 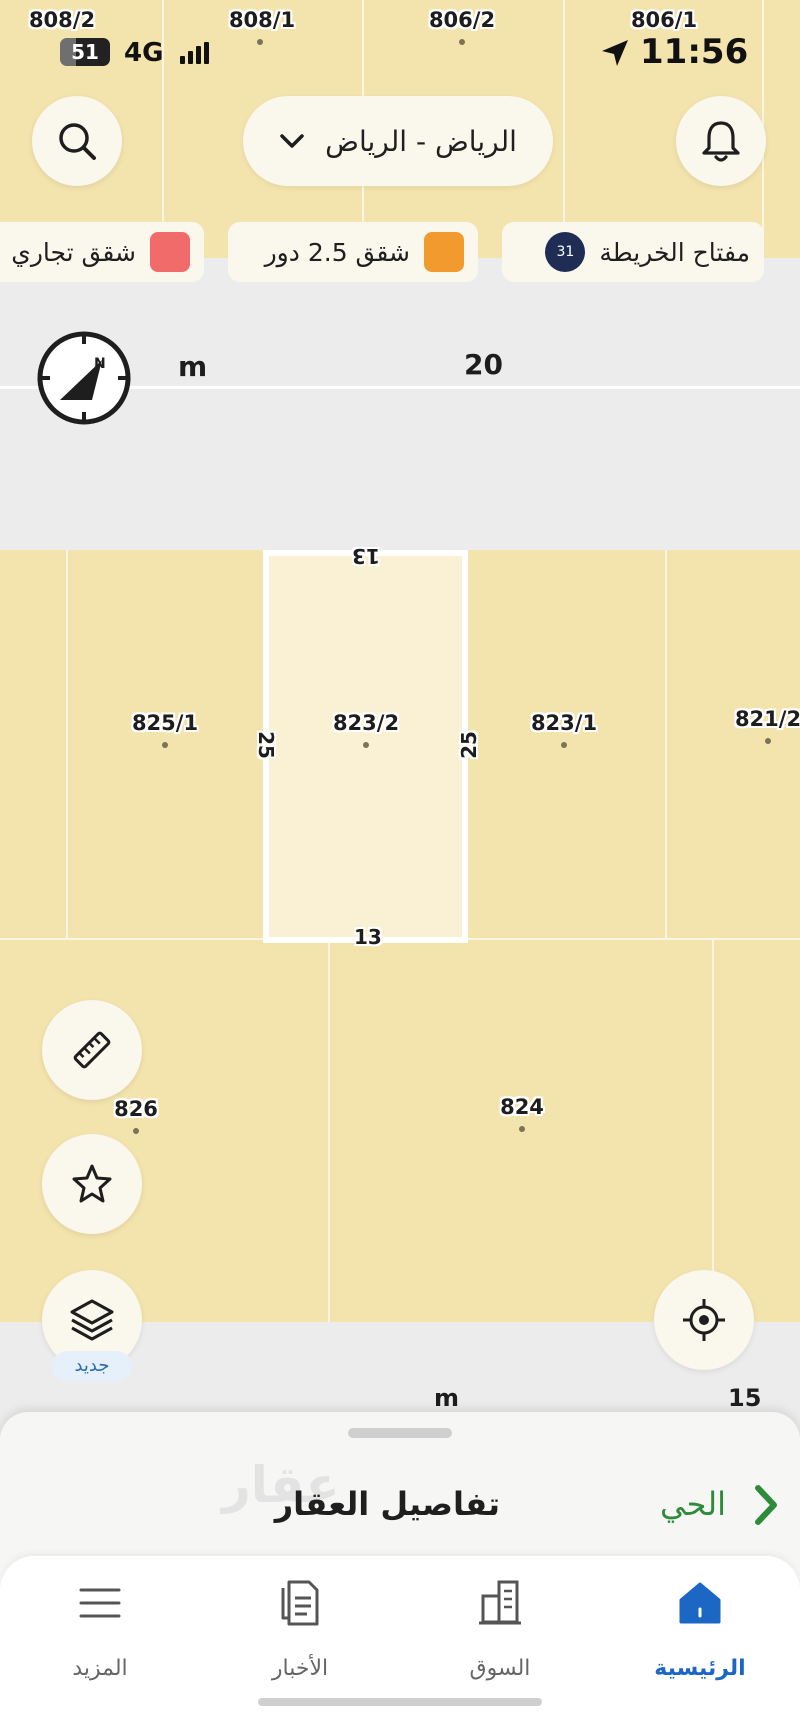 I want to click on tab-label: المزيد, so click(x=100, y=1668).